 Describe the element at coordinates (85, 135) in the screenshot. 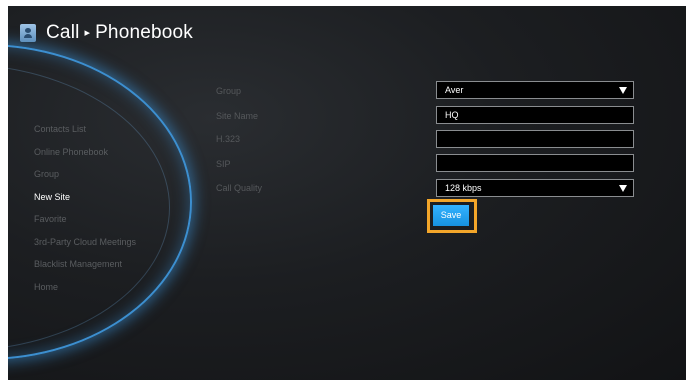

I see `sidebar-item-contacts-list: Contacts List` at that location.